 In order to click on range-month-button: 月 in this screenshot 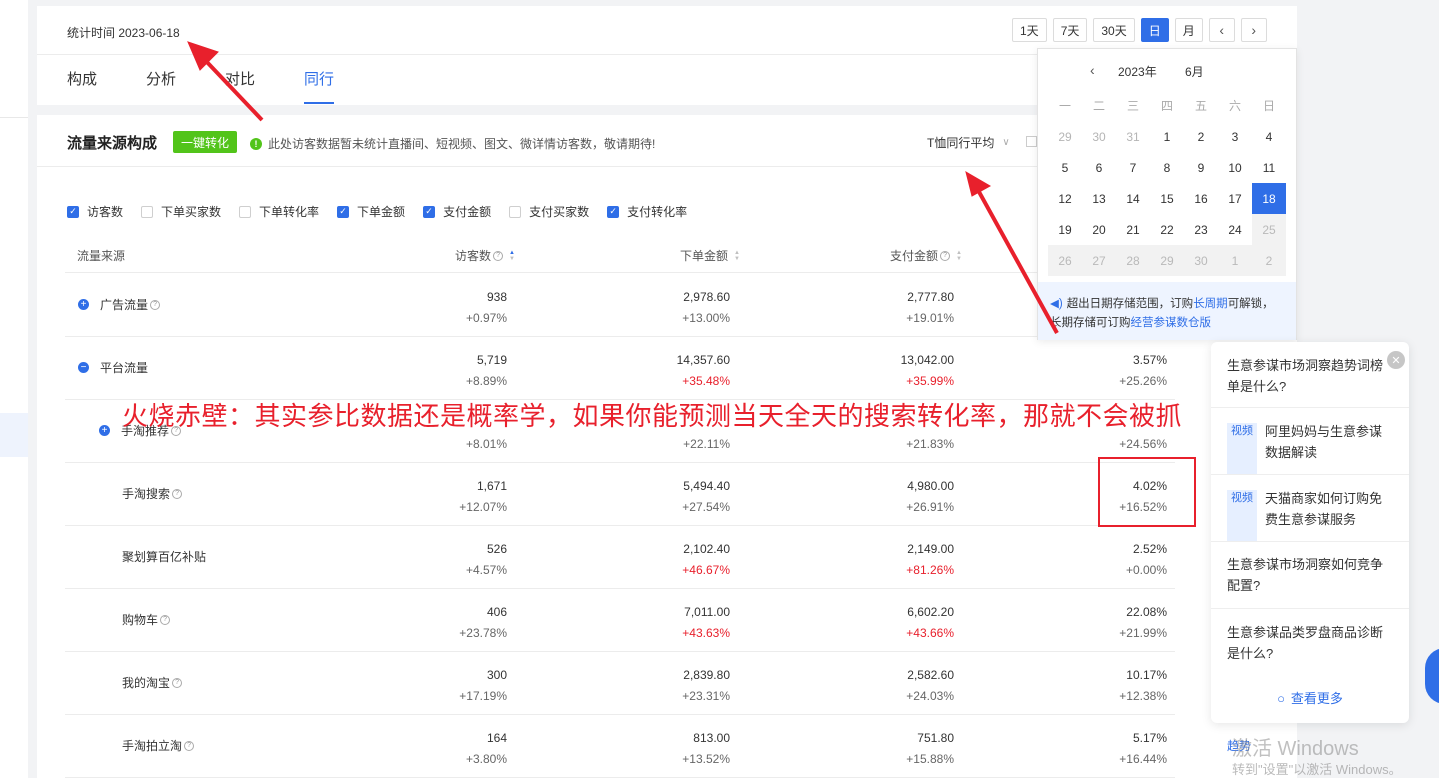, I will do `click(1188, 30)`.